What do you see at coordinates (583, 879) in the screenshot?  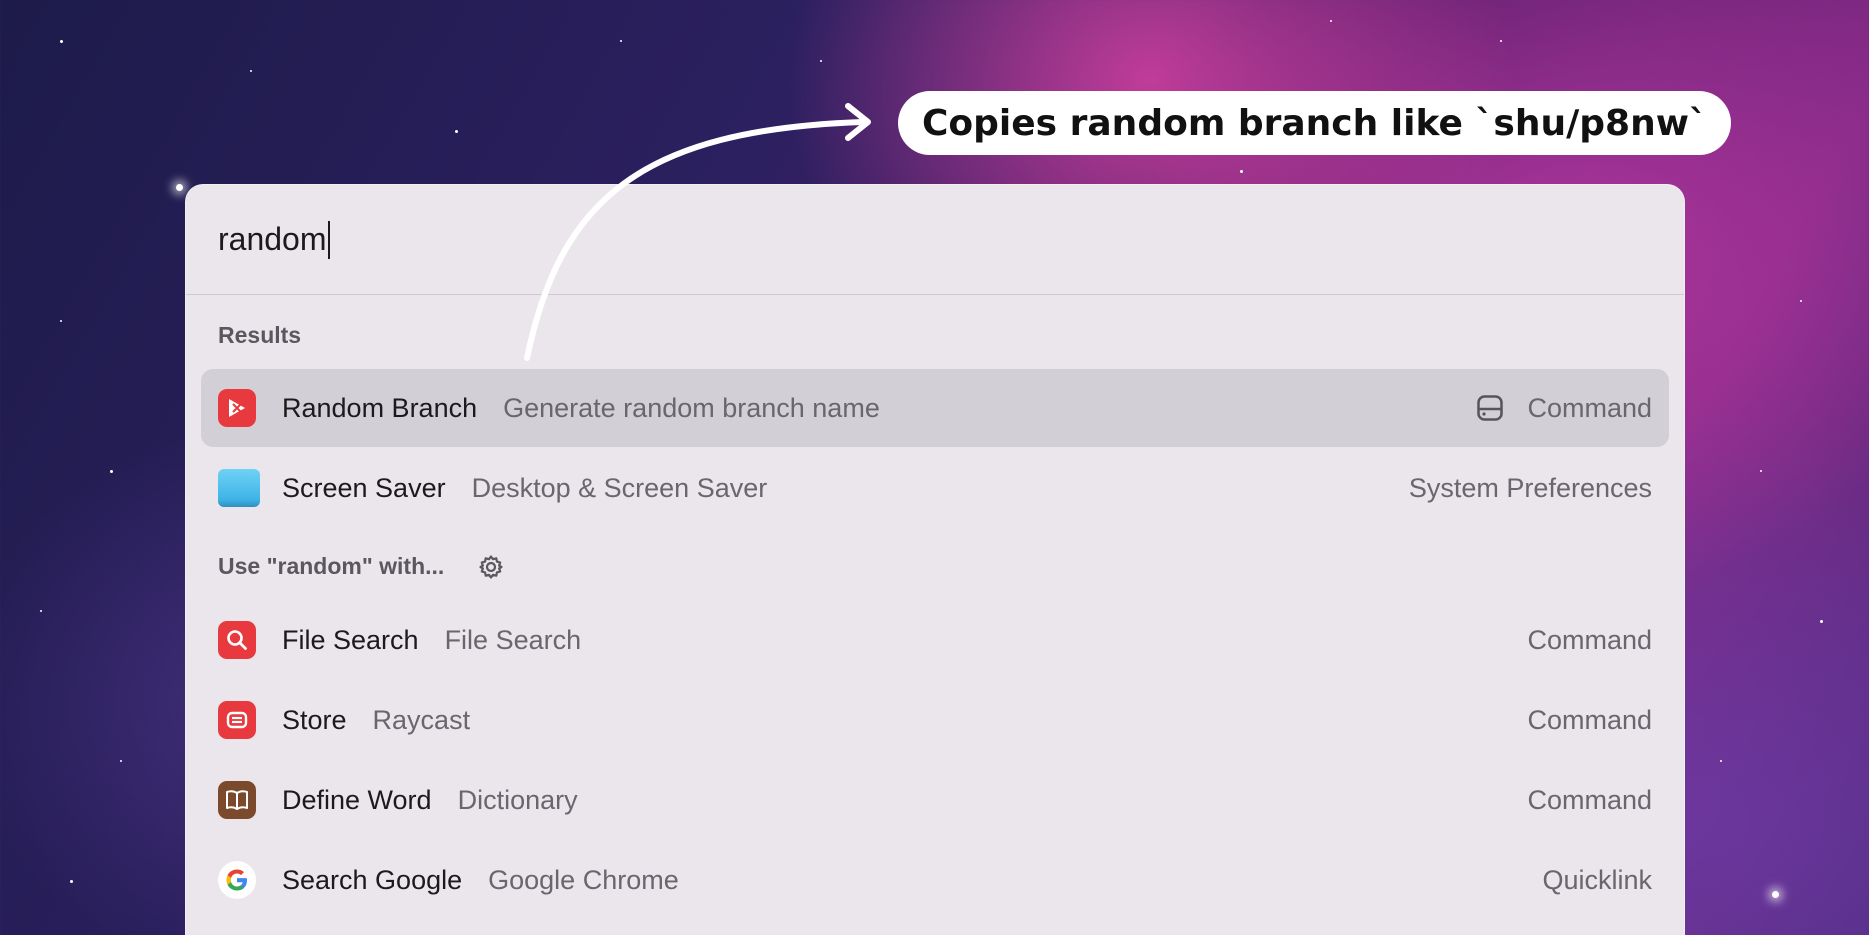 I see `fallback-subtitle: Google Chrome` at bounding box center [583, 879].